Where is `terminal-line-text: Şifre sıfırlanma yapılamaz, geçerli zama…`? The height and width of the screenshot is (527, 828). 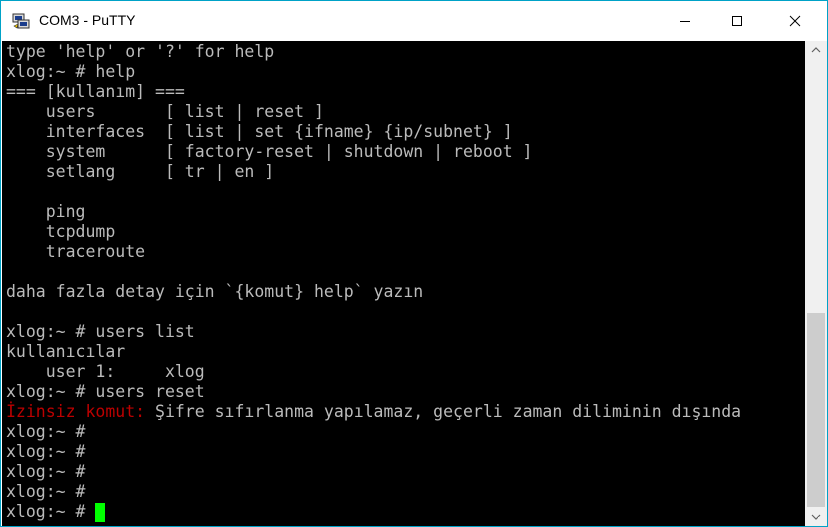
terminal-line-text: Şifre sıfırlanma yapılamaz, geçerli zama… is located at coordinates (443, 411).